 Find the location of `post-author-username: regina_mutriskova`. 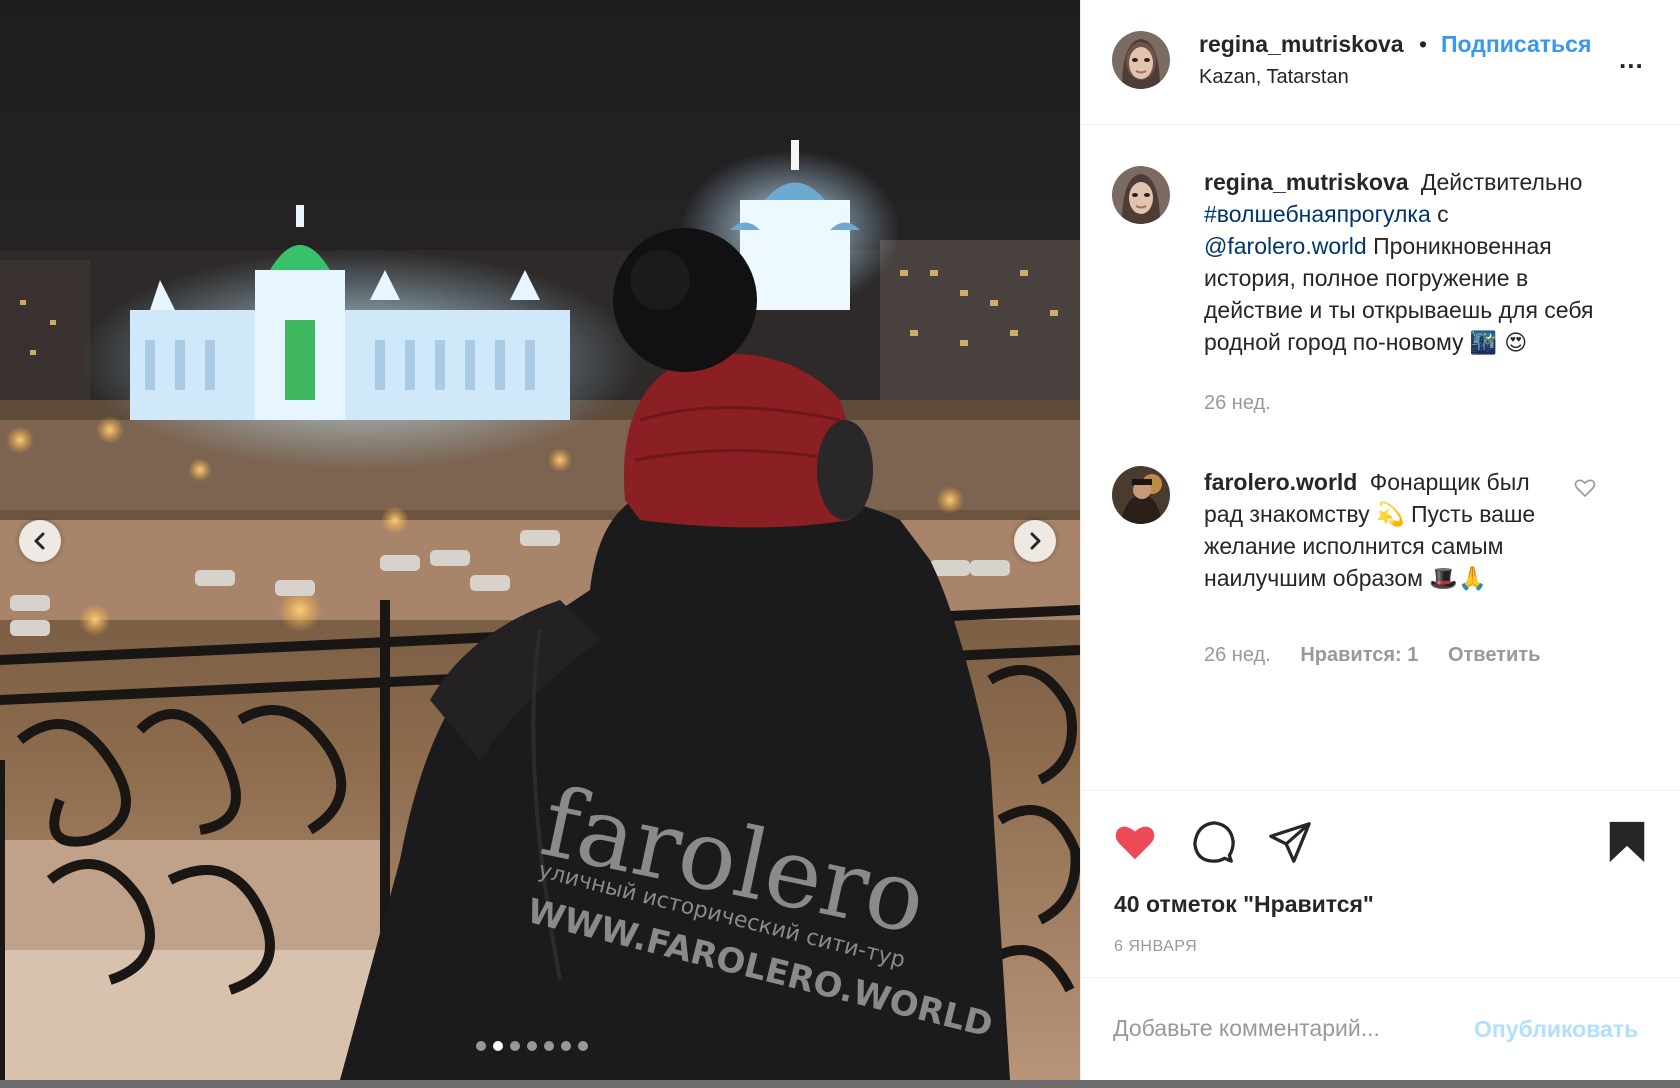

post-author-username: regina_mutriskova is located at coordinates (1301, 44).